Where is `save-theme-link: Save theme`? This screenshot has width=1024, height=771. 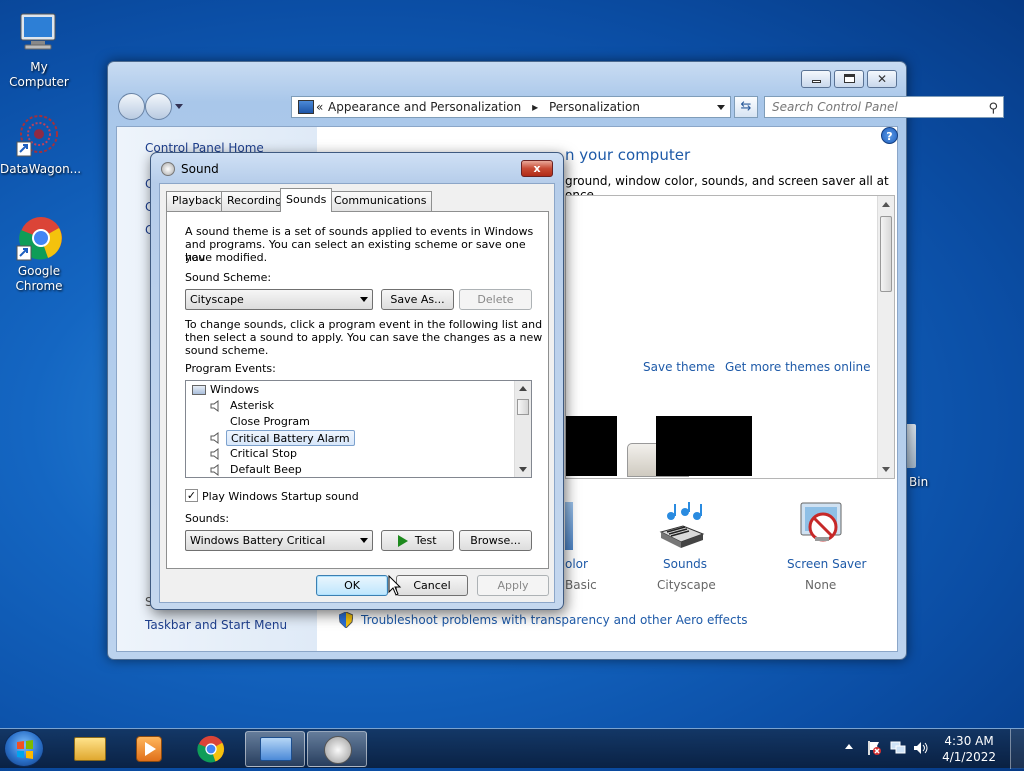
save-theme-link: Save theme is located at coordinates (679, 367).